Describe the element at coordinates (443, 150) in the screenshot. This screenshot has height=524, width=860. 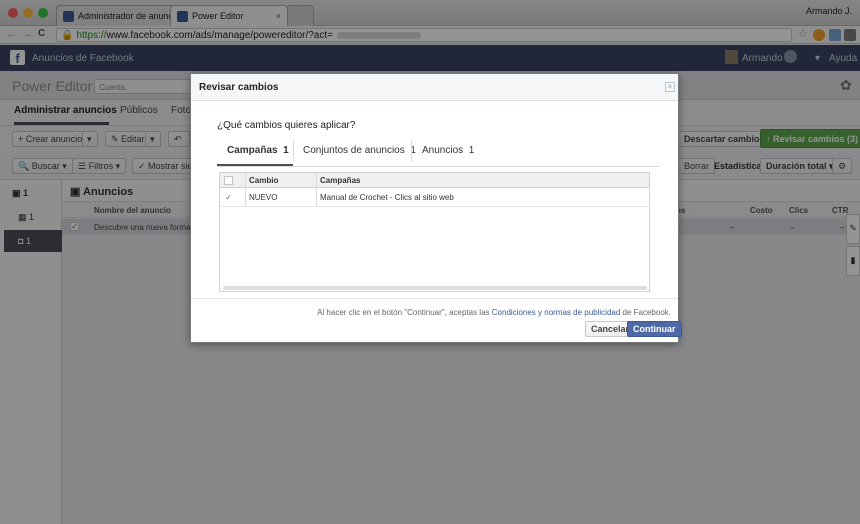
I see `tab-ads-label: Anuncios` at that location.